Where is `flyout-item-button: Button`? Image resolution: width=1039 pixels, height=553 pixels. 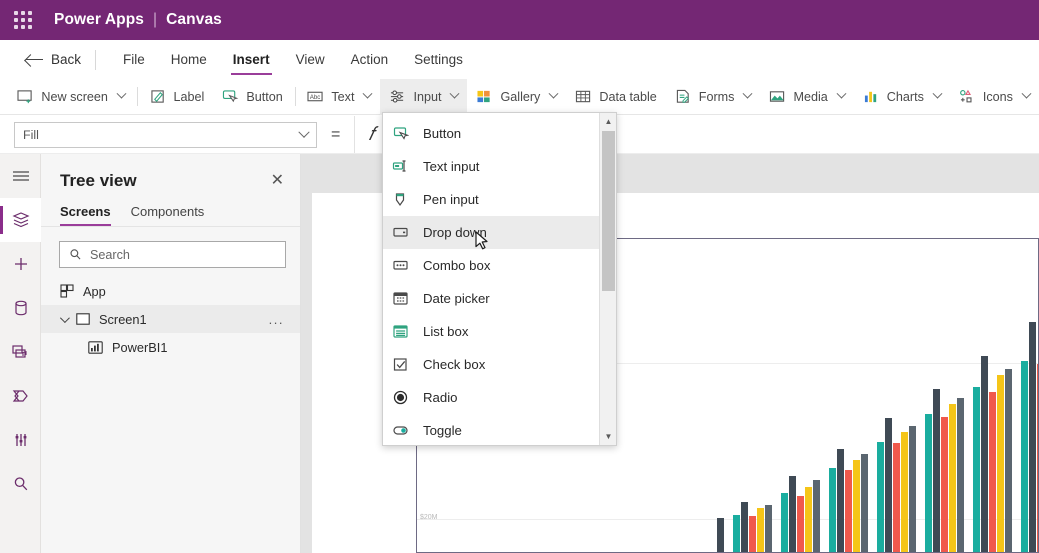
flyout-item-button: Button is located at coordinates (492, 133).